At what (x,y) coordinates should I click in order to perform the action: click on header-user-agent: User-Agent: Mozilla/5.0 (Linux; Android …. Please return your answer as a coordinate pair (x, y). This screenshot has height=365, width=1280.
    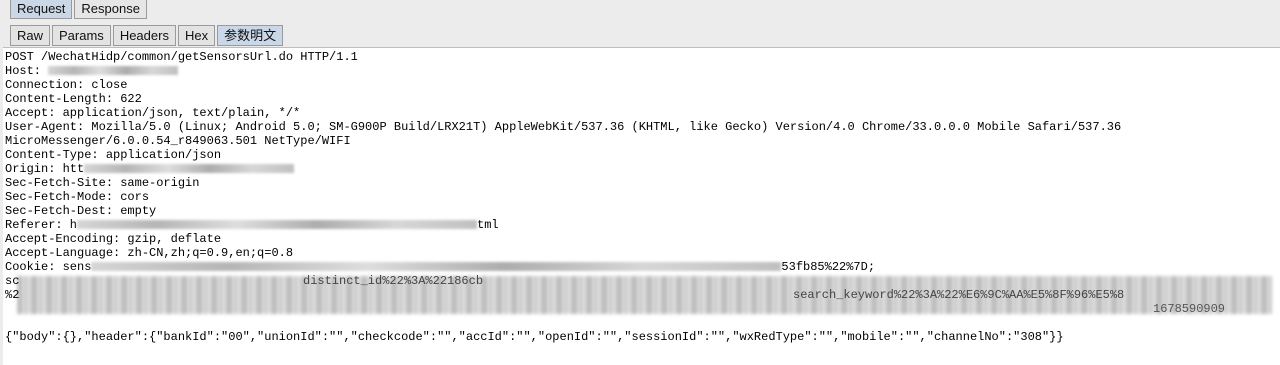
    Looking at the image, I should click on (563, 127).